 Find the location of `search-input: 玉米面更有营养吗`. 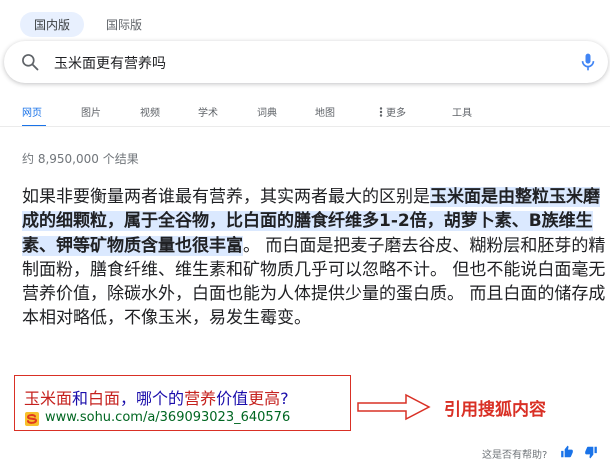

search-input: 玉米面更有营养吗 is located at coordinates (110, 63).